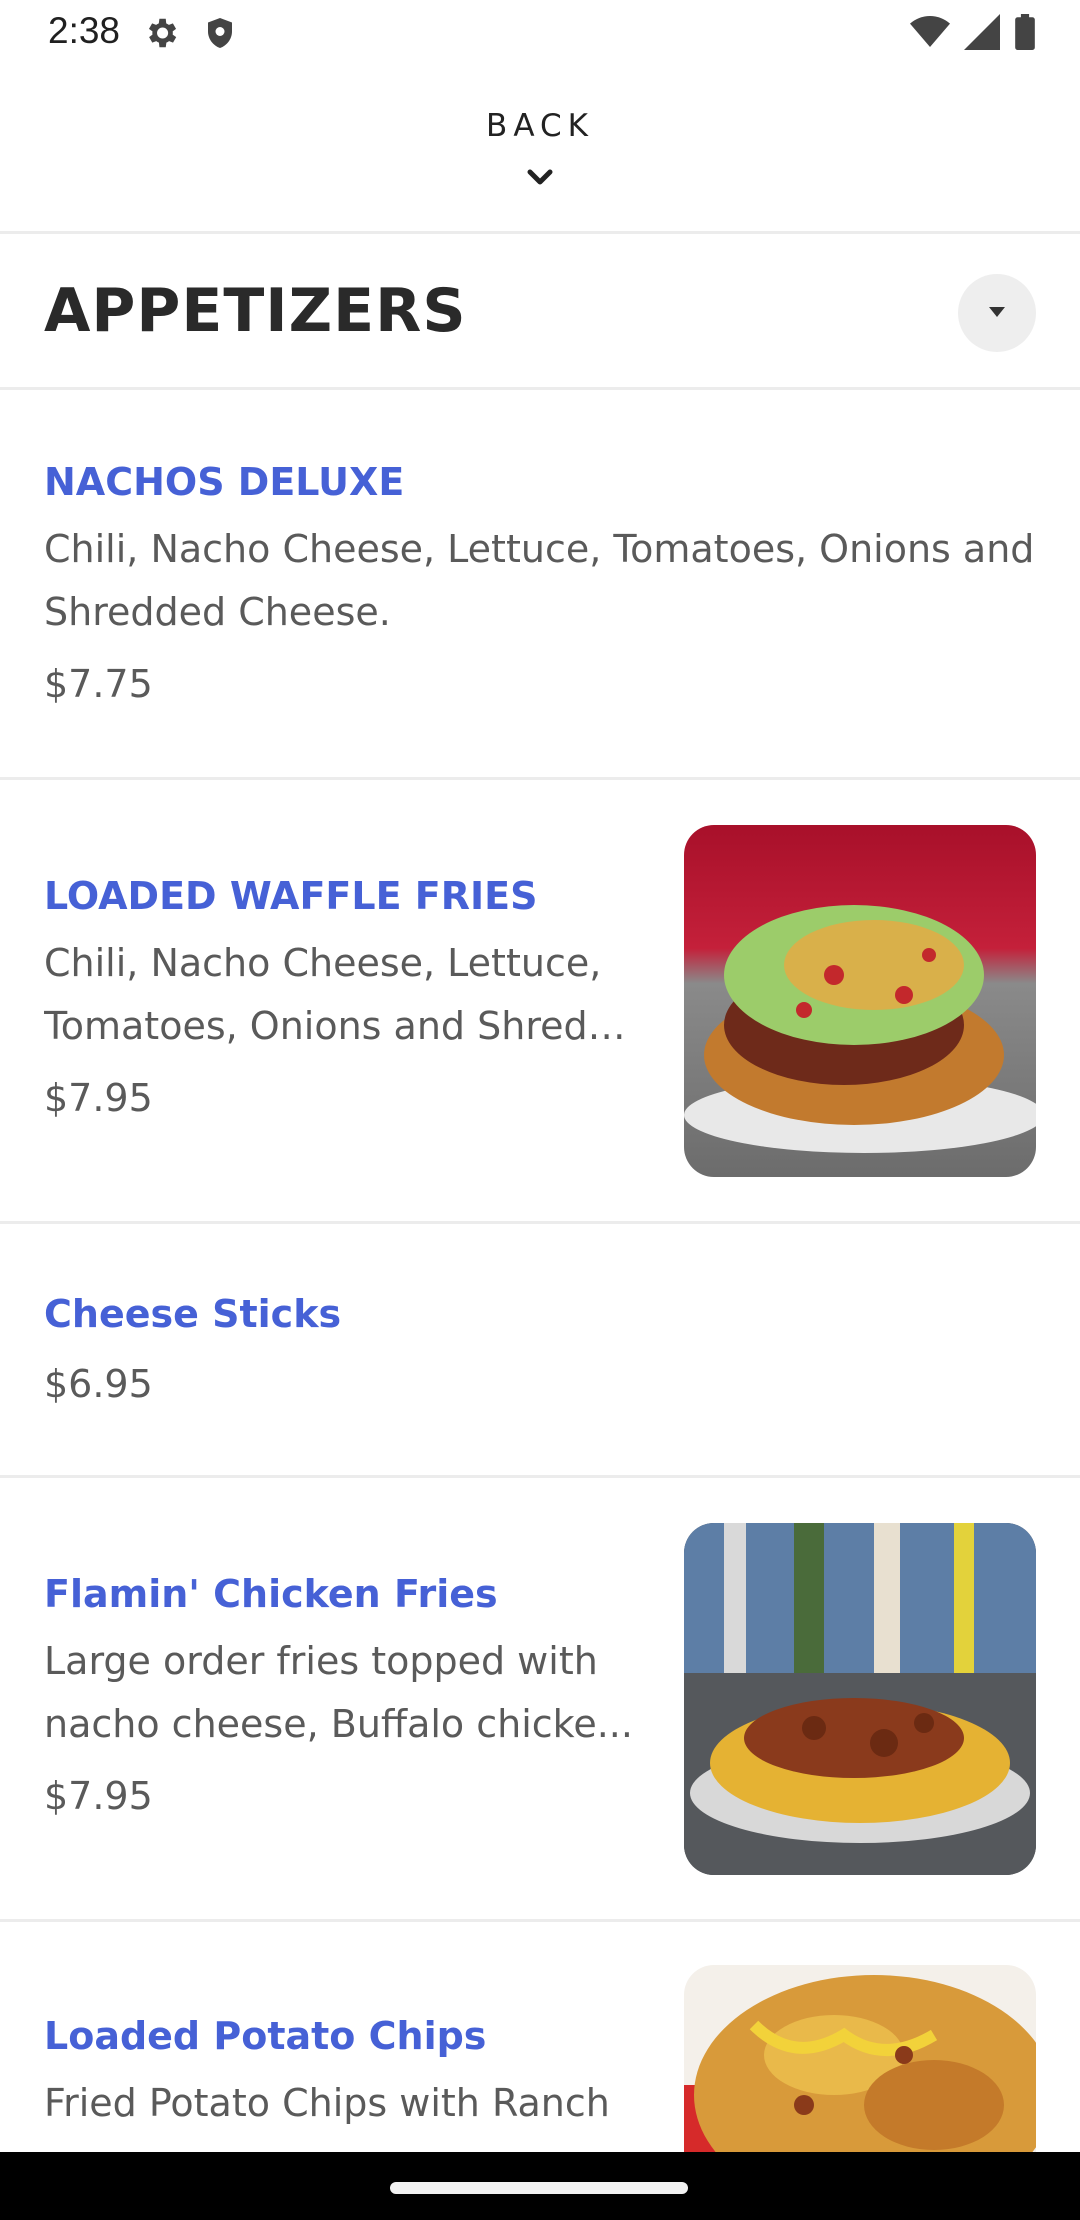 The width and height of the screenshot is (1080, 2220). Describe the element at coordinates (98, 684) in the screenshot. I see `item-price: $7.75` at that location.